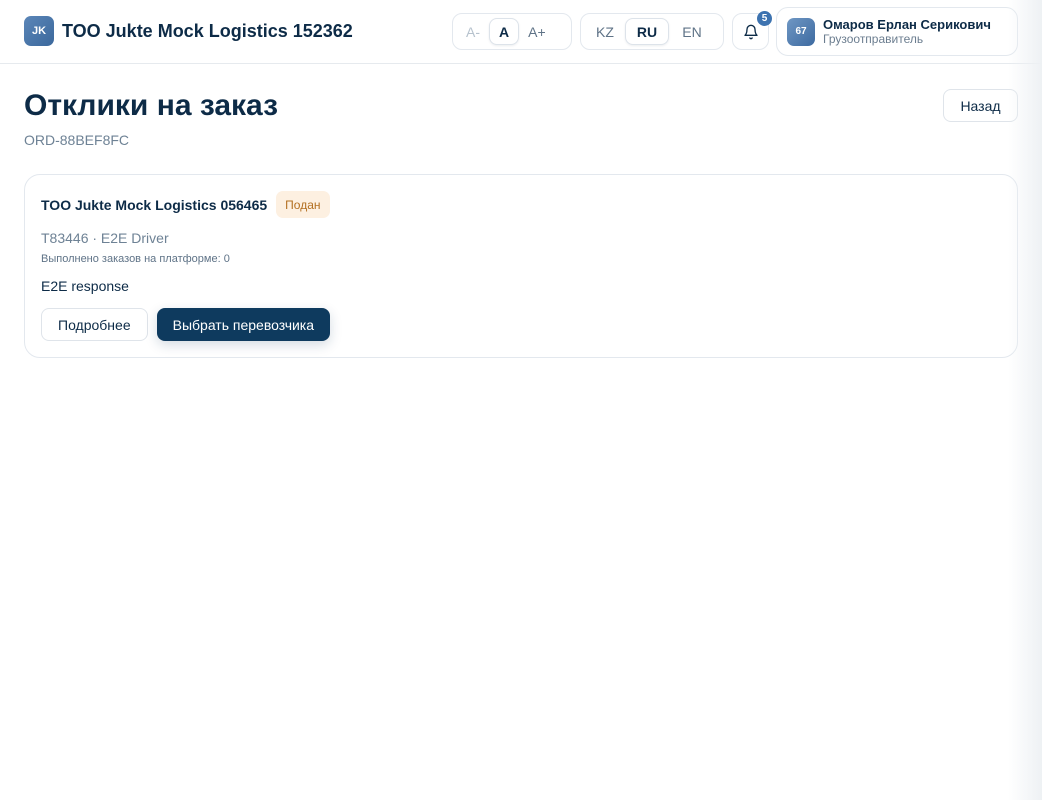 This screenshot has width=1042, height=800. I want to click on notification-count-badge: 5, so click(764, 18).